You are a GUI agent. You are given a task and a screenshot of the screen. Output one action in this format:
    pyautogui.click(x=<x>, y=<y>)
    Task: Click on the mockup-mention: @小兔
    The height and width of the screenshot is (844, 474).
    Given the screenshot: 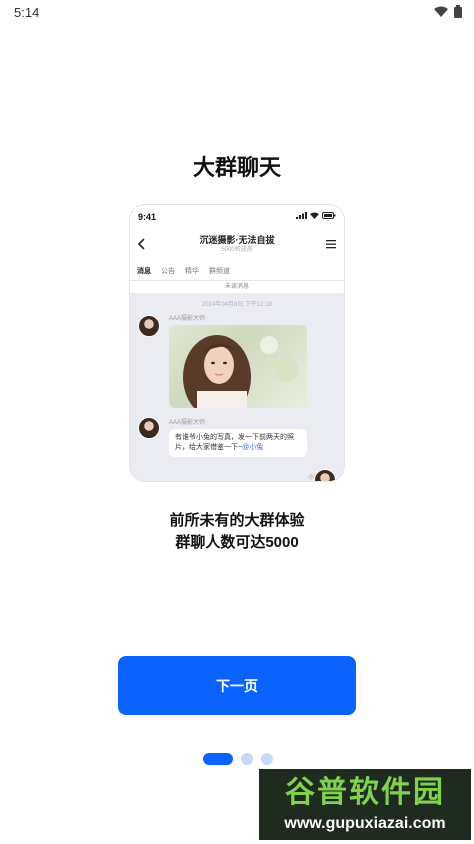 What is the action you would take?
    pyautogui.click(x=253, y=447)
    